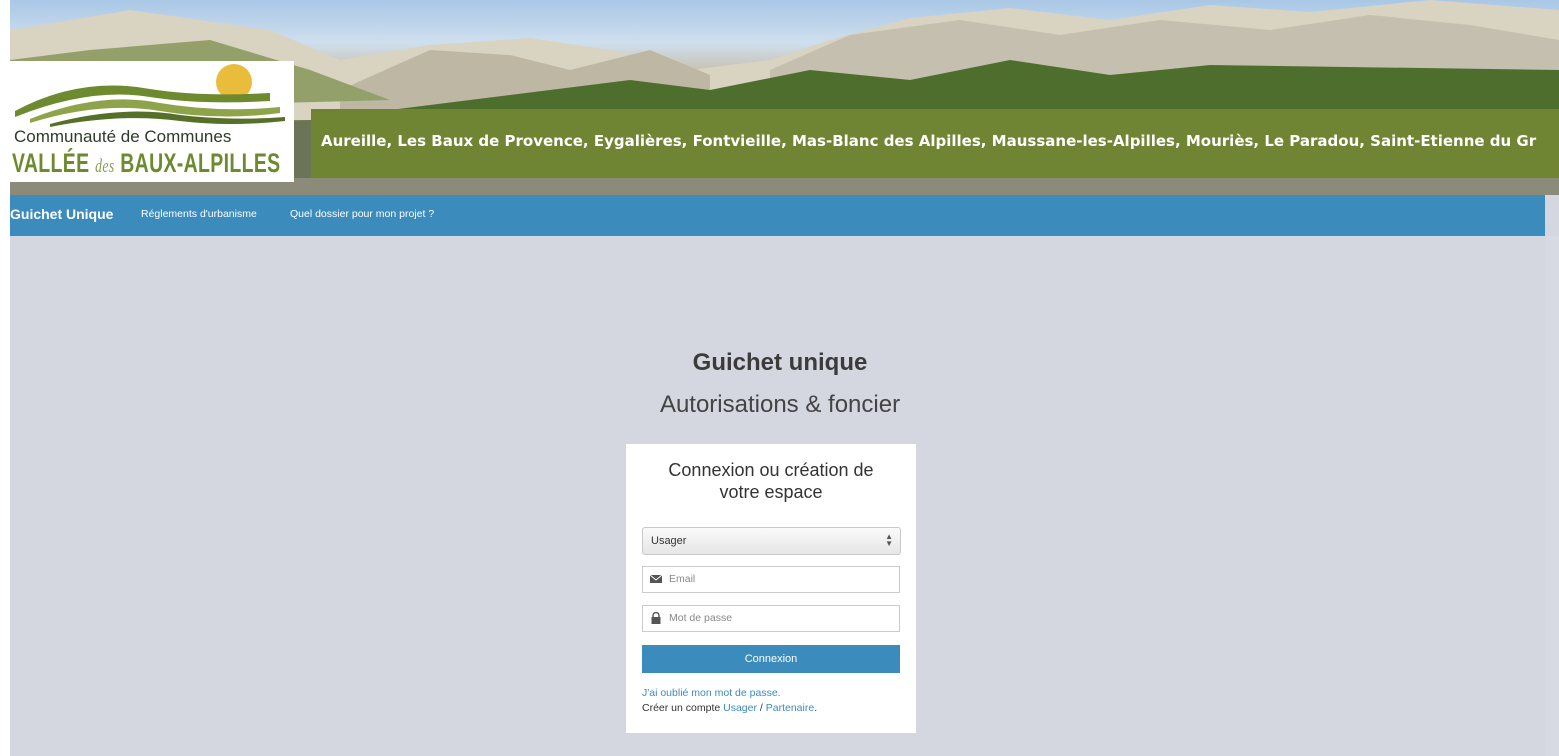  What do you see at coordinates (779, 618) in the screenshot?
I see `password-input` at bounding box center [779, 618].